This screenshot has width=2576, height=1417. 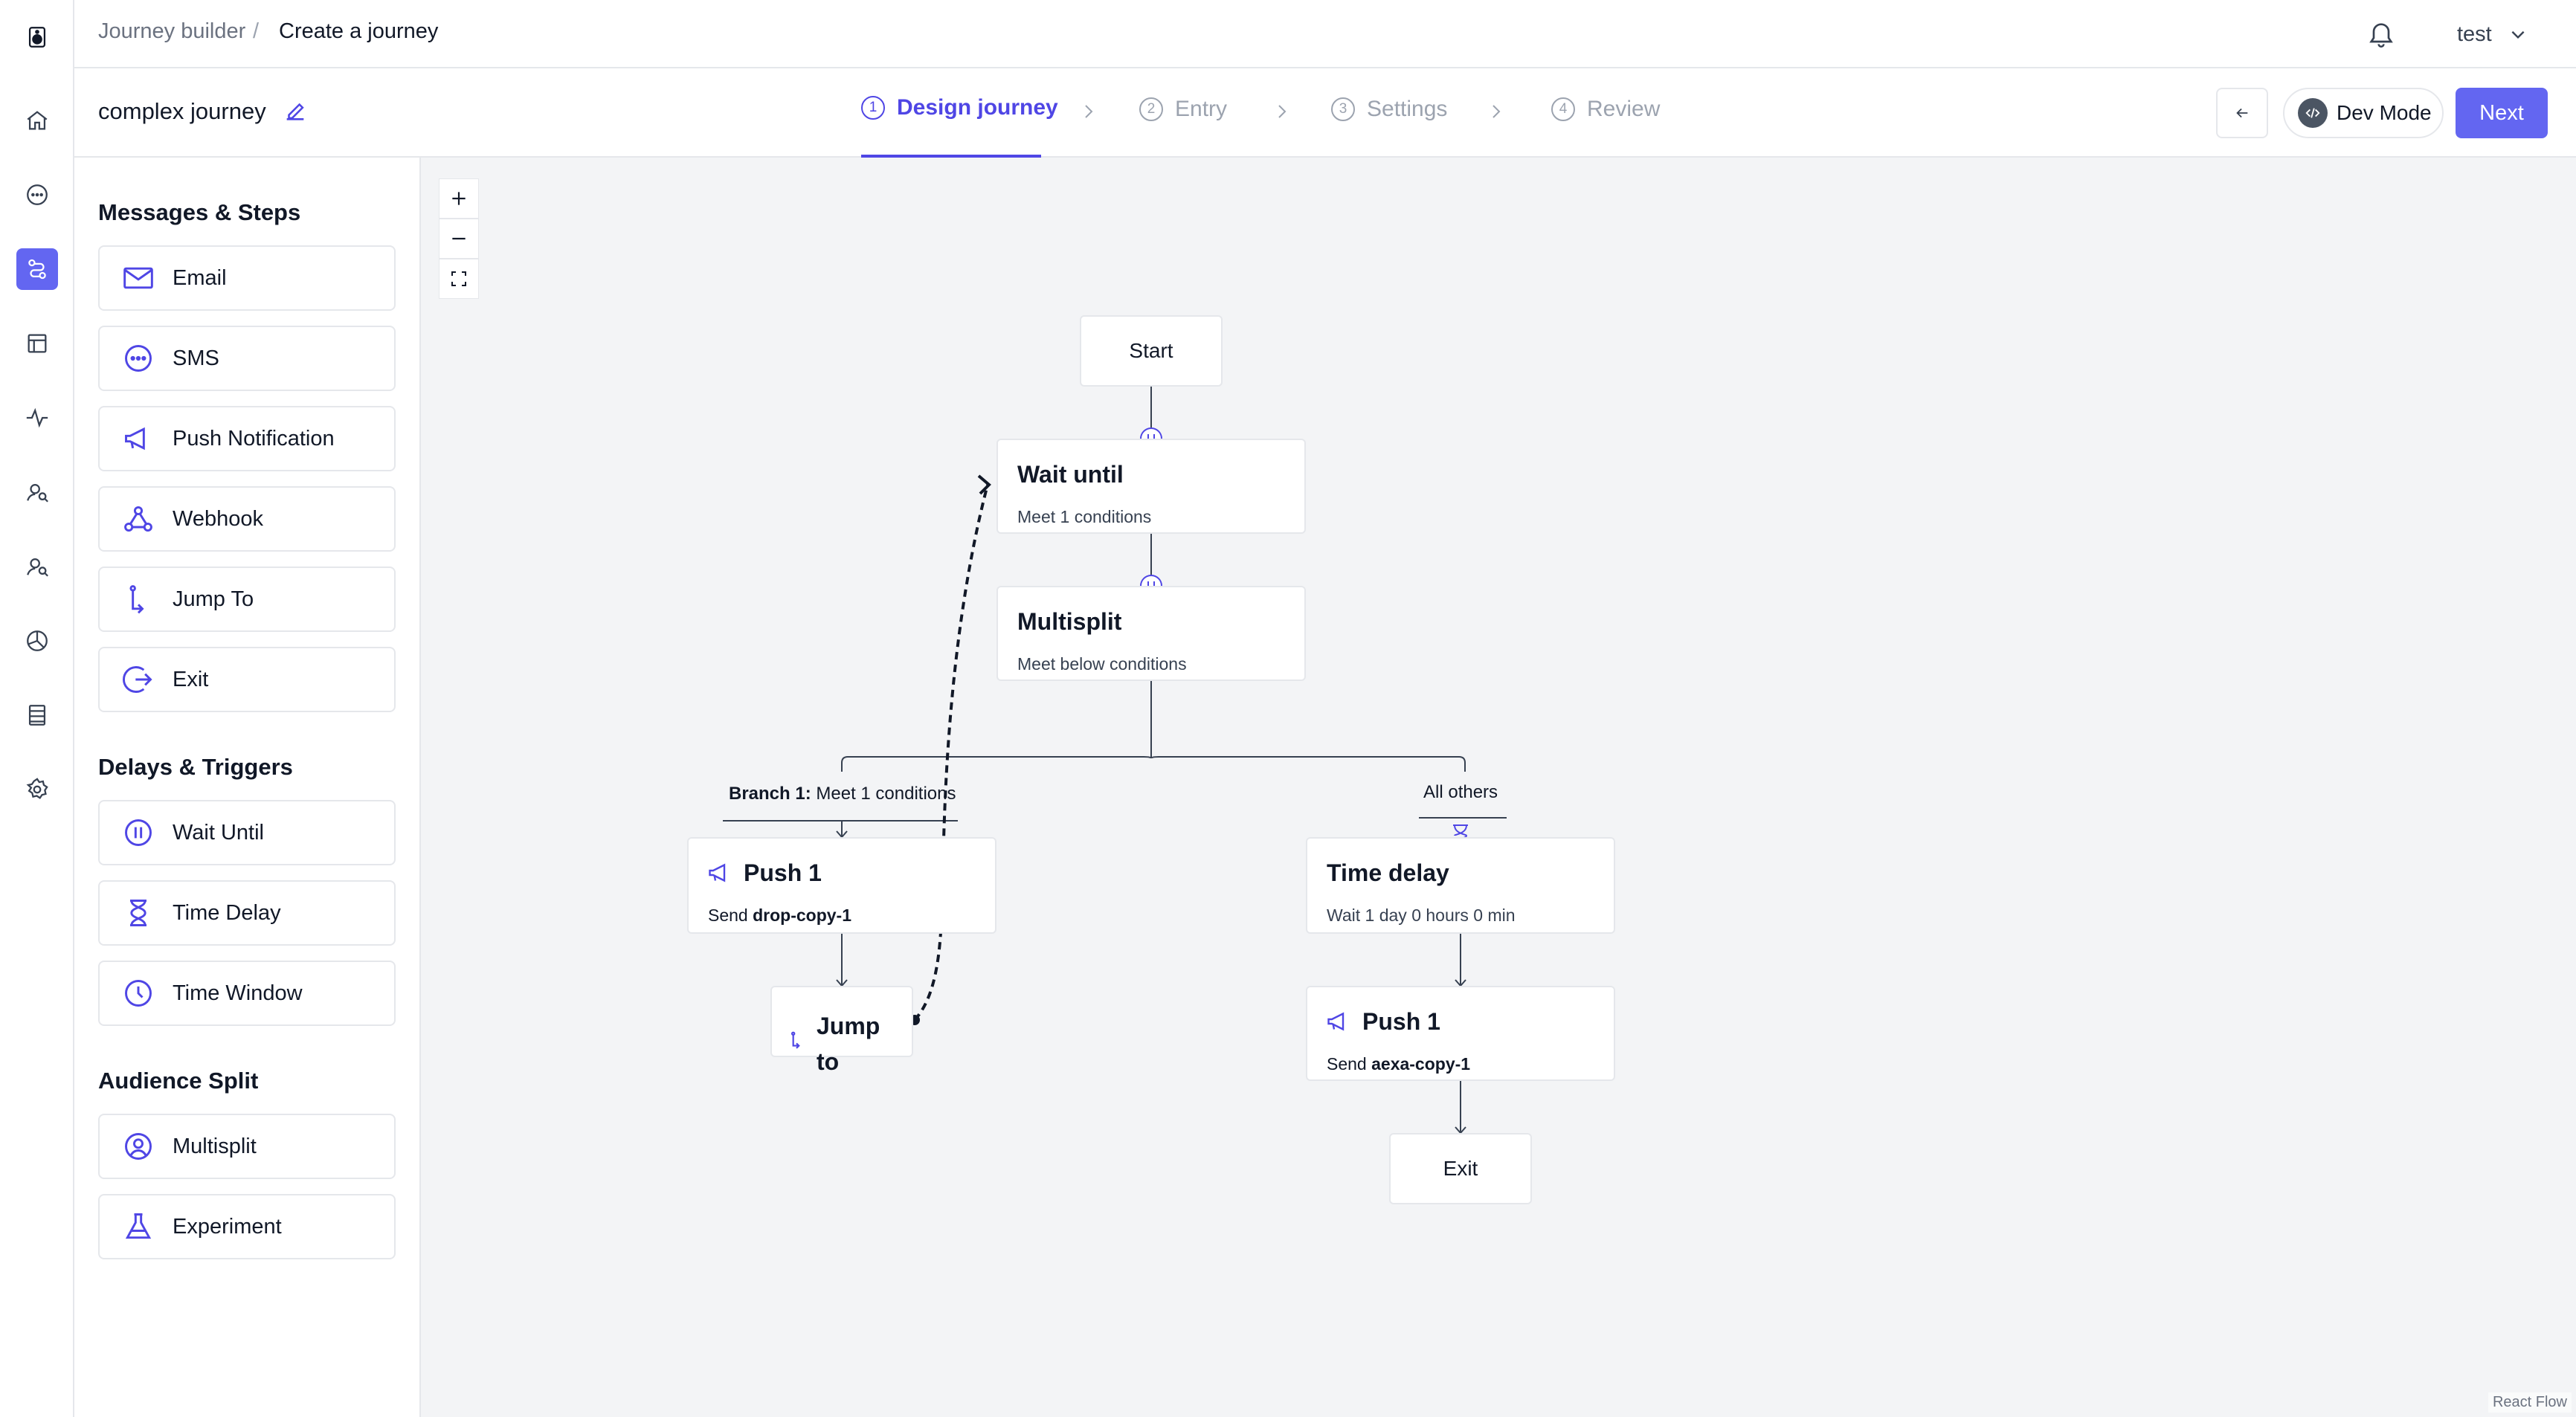 What do you see at coordinates (848, 1026) in the screenshot?
I see `node-title-line: Jump` at bounding box center [848, 1026].